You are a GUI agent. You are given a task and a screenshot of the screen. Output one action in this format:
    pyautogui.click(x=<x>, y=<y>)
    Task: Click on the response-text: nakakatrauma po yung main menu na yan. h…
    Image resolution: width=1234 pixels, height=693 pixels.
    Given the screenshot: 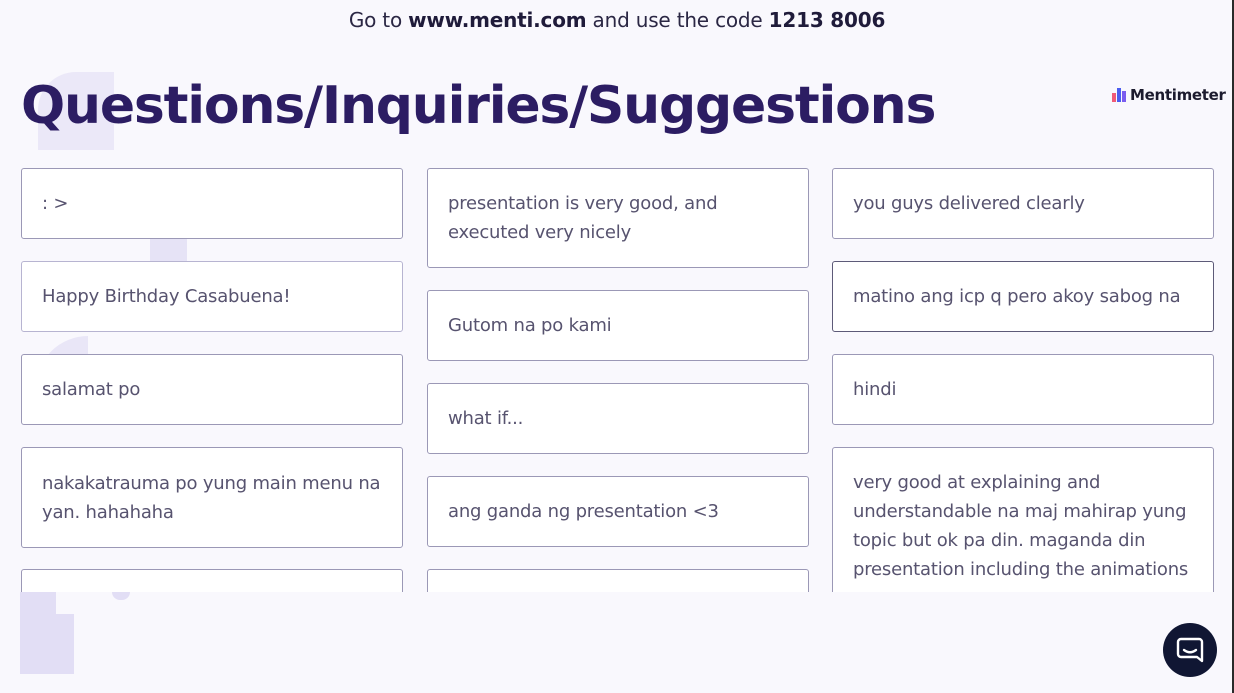 What is the action you would take?
    pyautogui.click(x=211, y=497)
    